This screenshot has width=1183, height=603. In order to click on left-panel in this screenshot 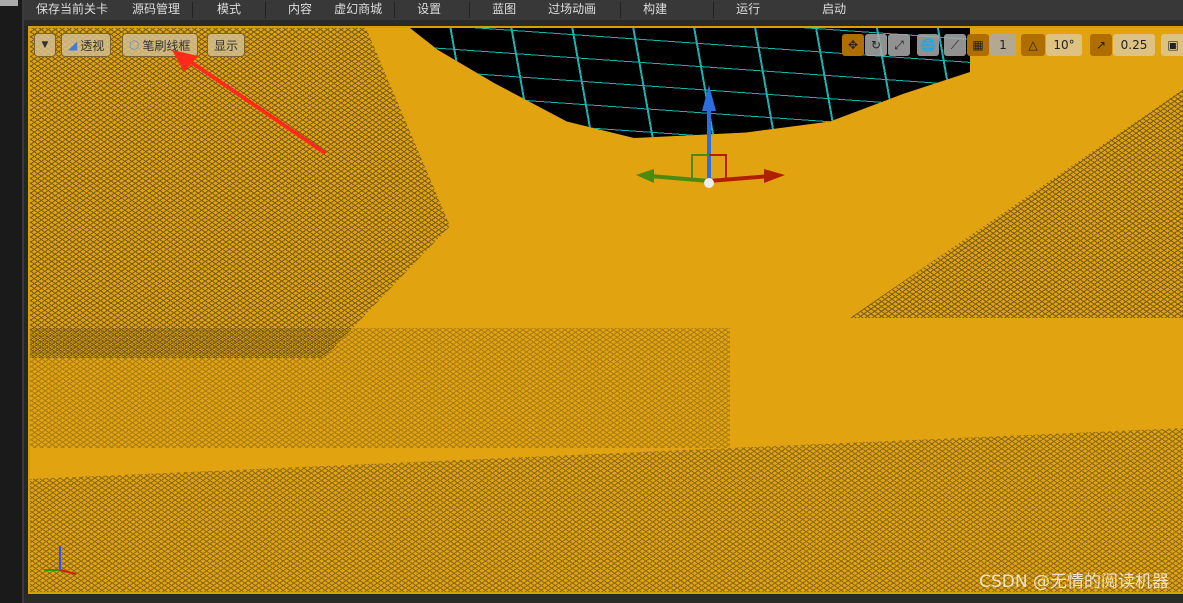, I will do `click(12, 301)`.